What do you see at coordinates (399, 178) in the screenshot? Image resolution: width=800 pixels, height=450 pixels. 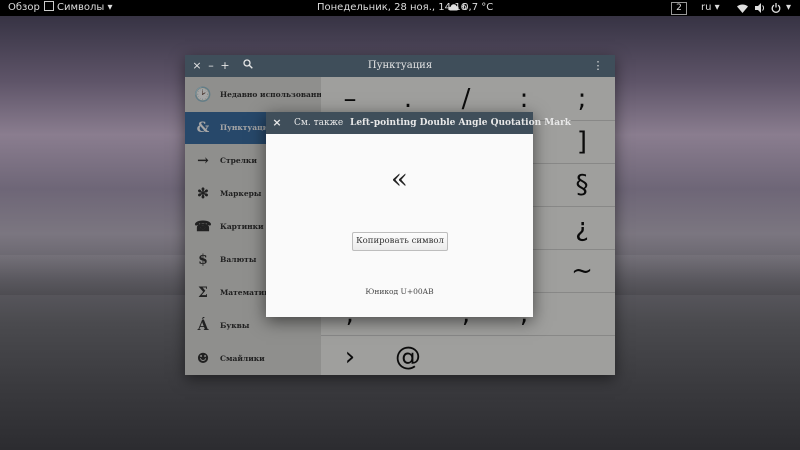 I see `character-preview: «` at bounding box center [399, 178].